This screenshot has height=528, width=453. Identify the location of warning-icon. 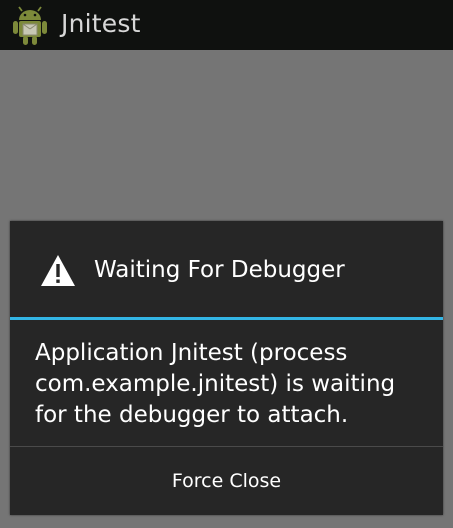
(58, 270).